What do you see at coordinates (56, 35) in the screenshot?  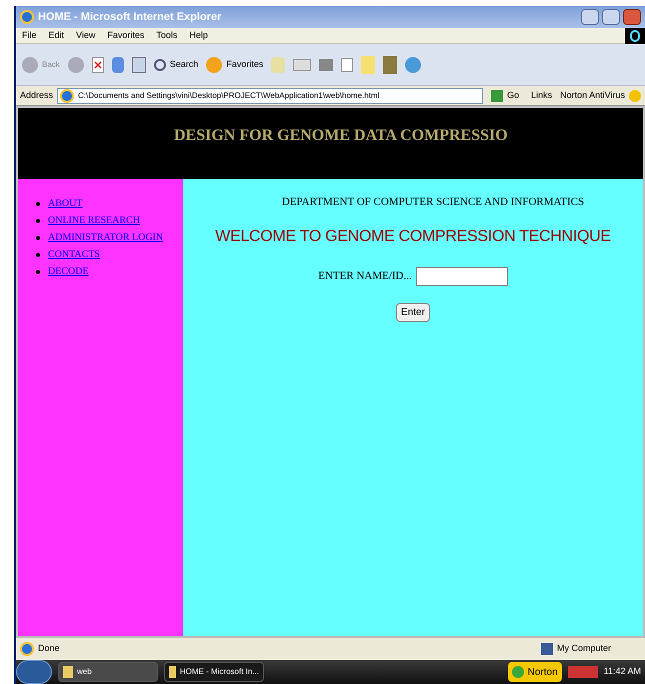 I see `menu-item: Edit` at bounding box center [56, 35].